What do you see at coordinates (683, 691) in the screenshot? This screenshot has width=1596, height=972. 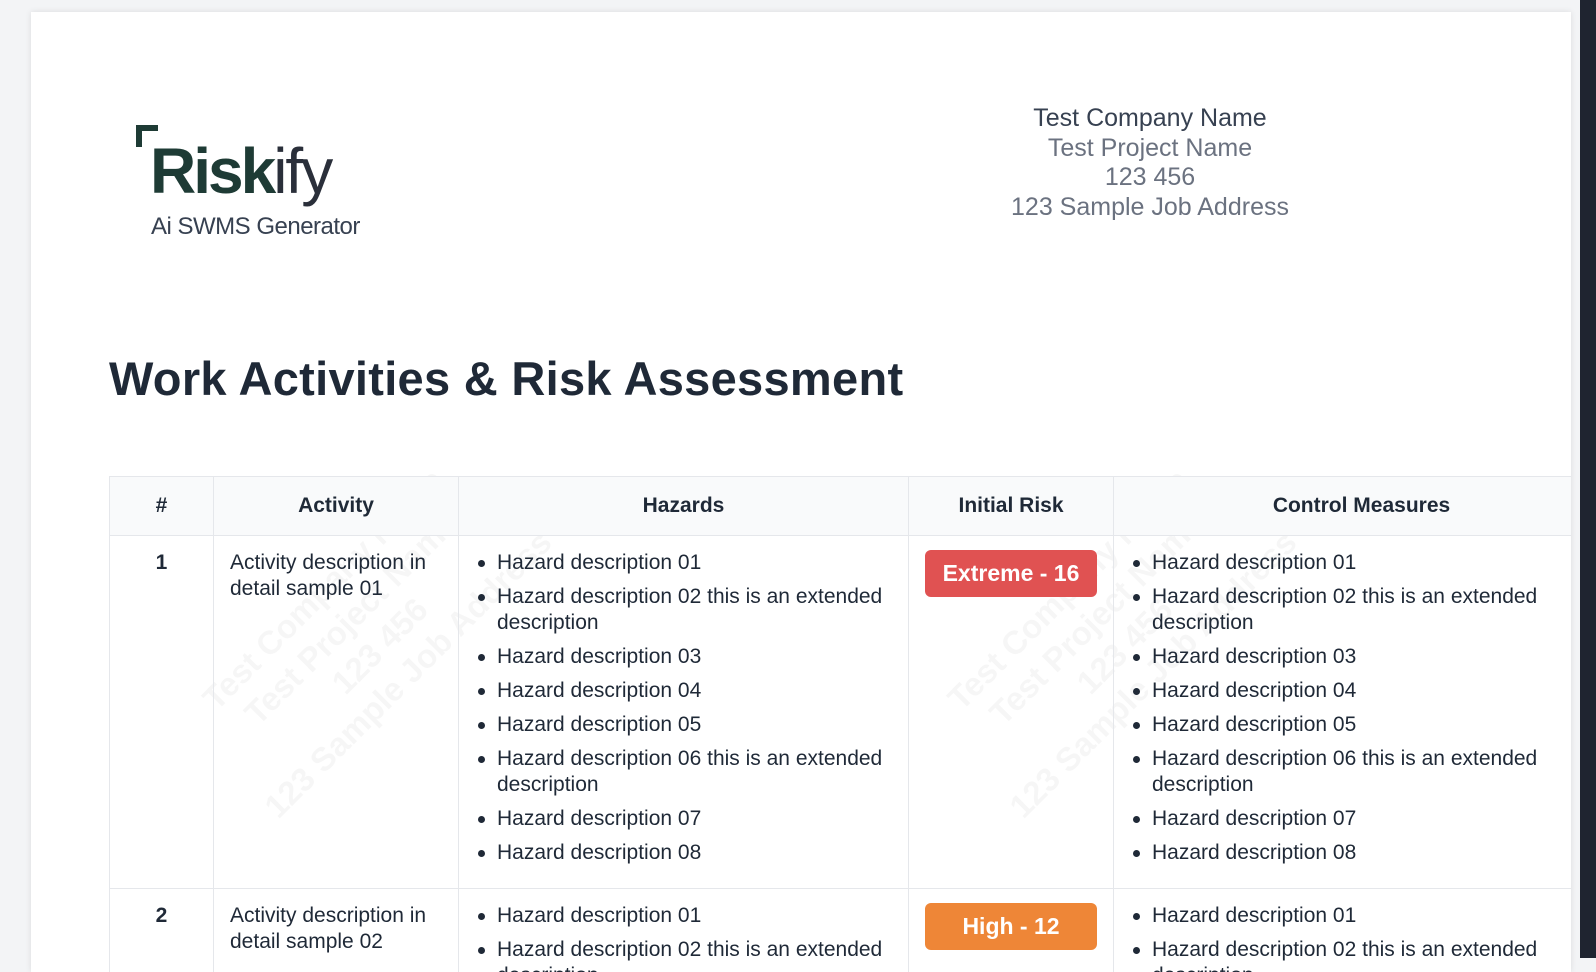 I see `hazard-item: Hazard description 04` at bounding box center [683, 691].